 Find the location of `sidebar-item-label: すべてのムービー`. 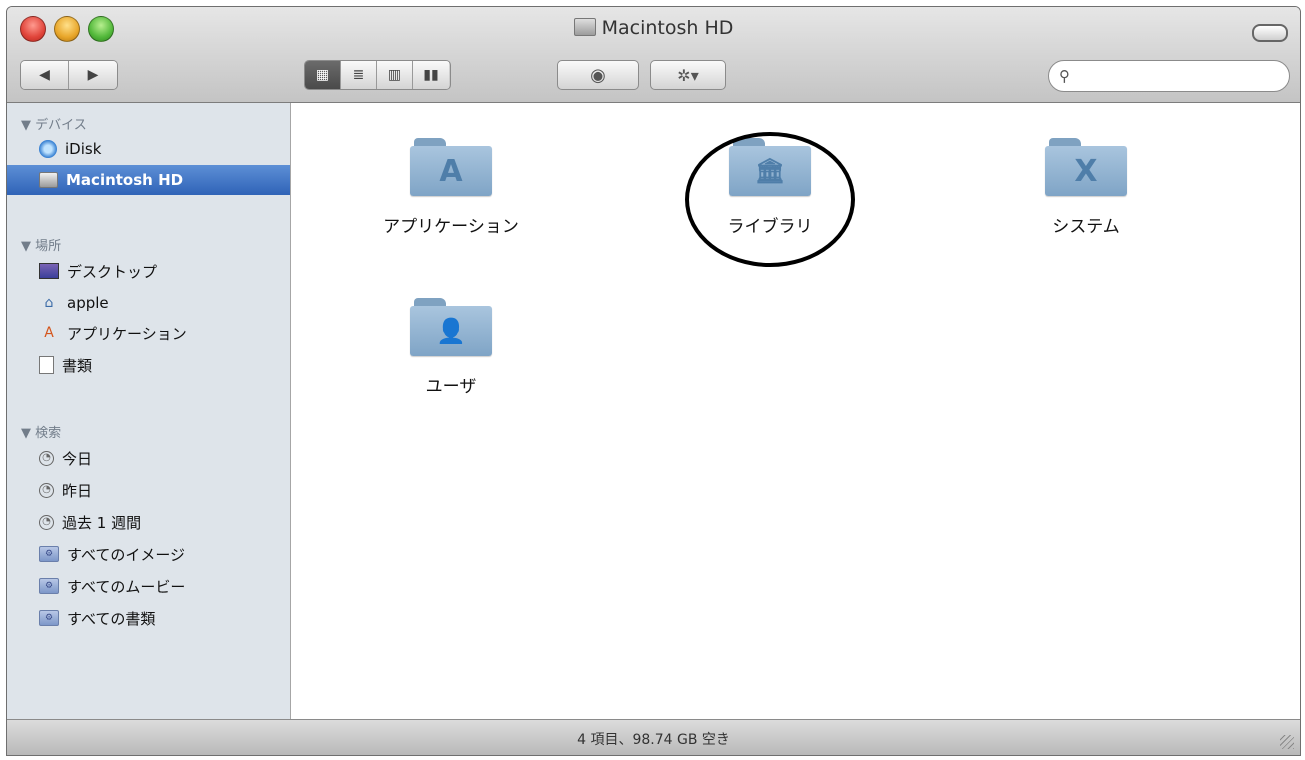

sidebar-item-label: すべてのムービー is located at coordinates (126, 586).